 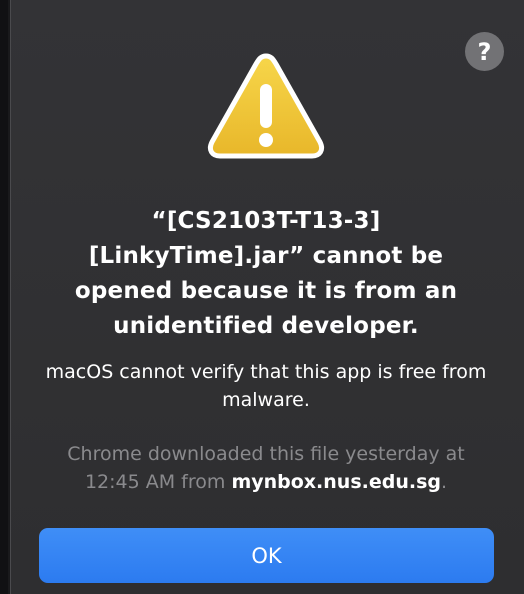 I want to click on warning-triangle-icon, so click(x=266, y=106).